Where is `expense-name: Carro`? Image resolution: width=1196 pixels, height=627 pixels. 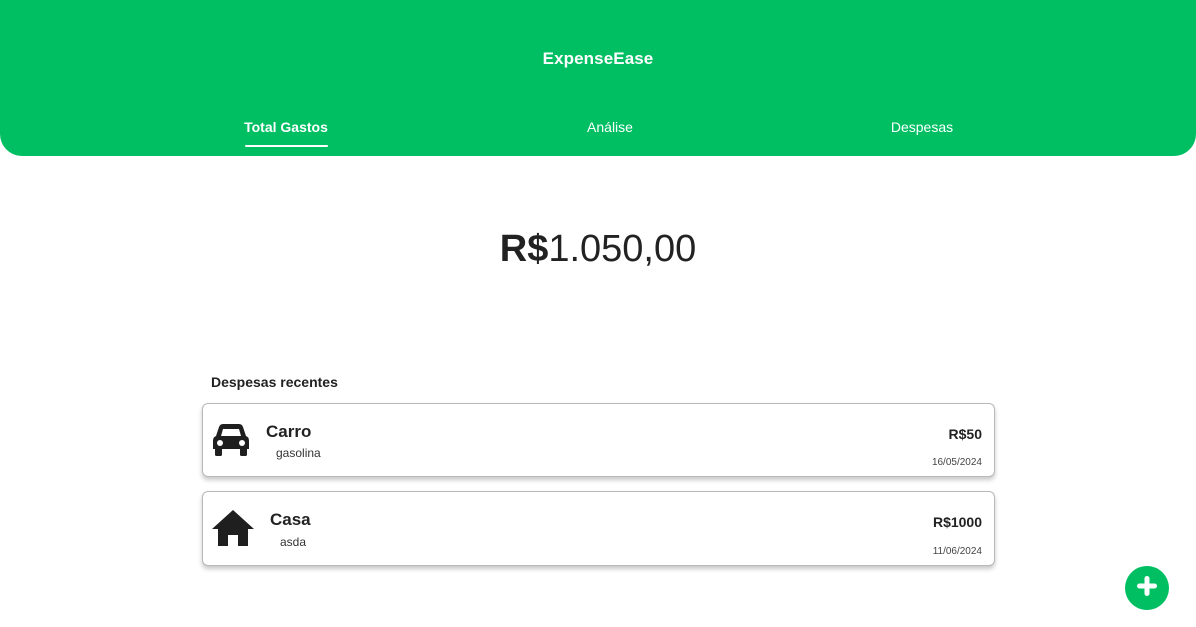
expense-name: Carro is located at coordinates (289, 431).